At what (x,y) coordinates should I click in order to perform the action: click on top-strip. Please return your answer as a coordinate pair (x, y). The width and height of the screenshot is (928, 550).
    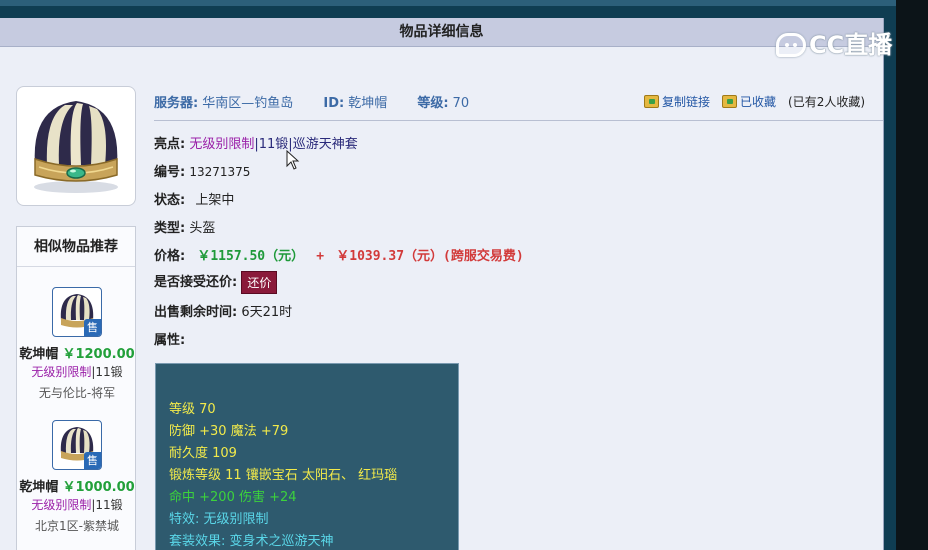
    Looking at the image, I should click on (464, 3).